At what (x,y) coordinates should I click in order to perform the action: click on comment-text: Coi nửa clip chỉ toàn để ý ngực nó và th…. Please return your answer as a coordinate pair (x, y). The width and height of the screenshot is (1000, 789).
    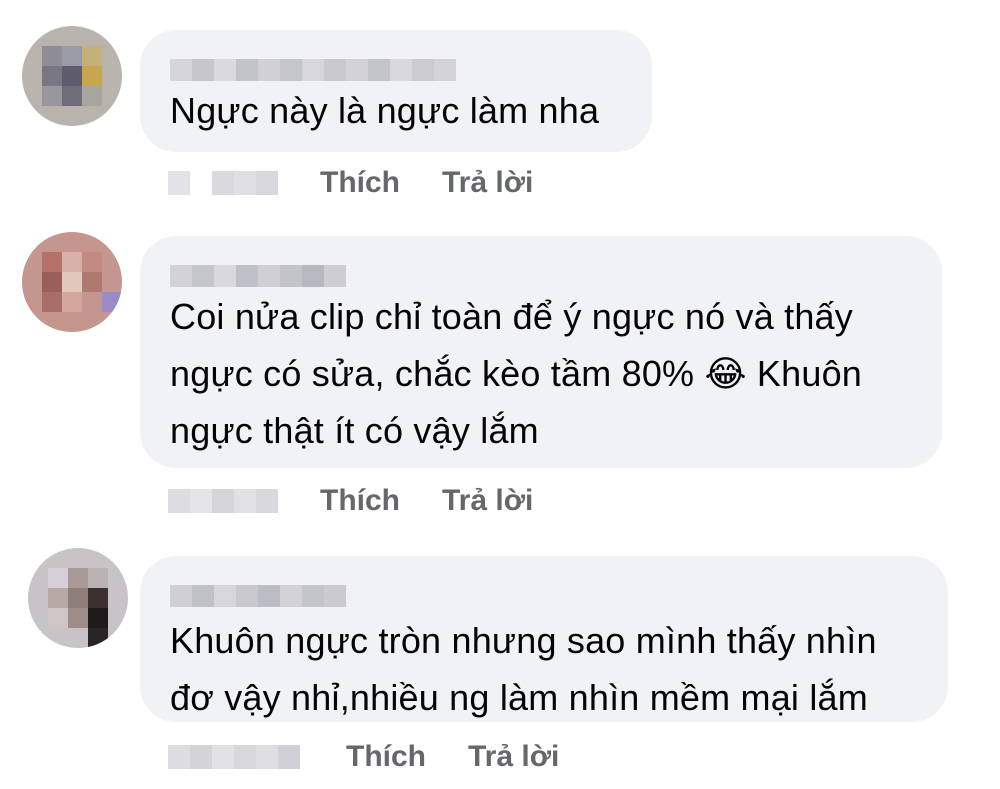
    Looking at the image, I should click on (516, 373).